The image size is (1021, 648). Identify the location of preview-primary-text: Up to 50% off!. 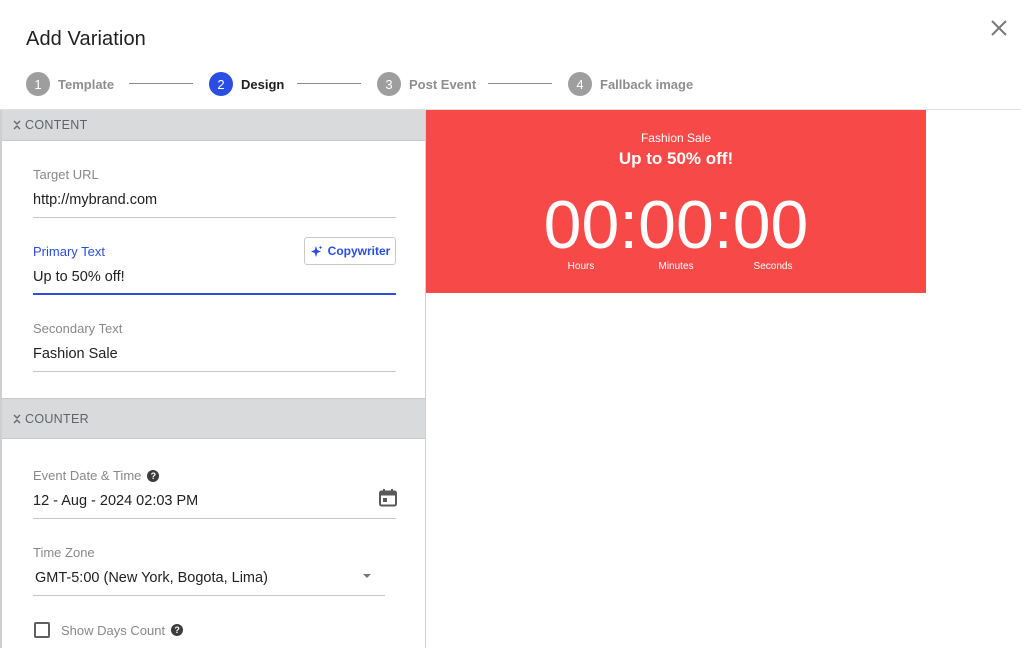
(676, 158).